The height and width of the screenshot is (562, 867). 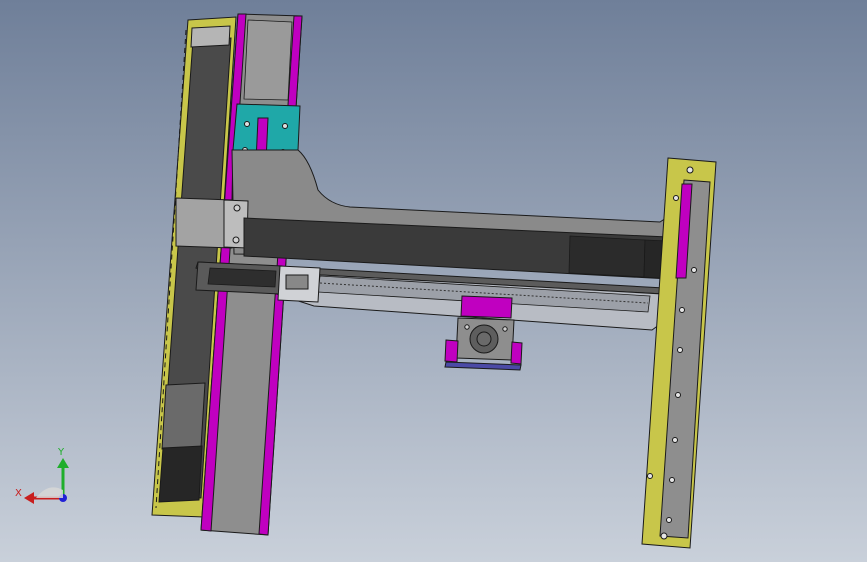 What do you see at coordinates (18, 493) in the screenshot?
I see `triad-label-x: X` at bounding box center [18, 493].